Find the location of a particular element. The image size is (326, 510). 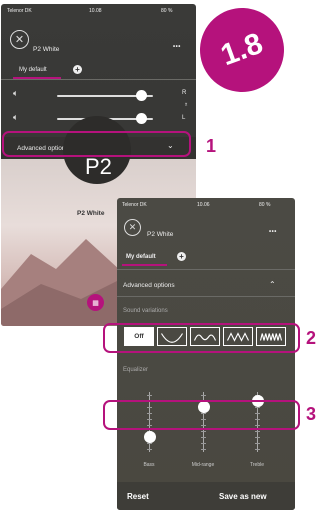

grid-menu-button: ▦ is located at coordinates (95, 302).